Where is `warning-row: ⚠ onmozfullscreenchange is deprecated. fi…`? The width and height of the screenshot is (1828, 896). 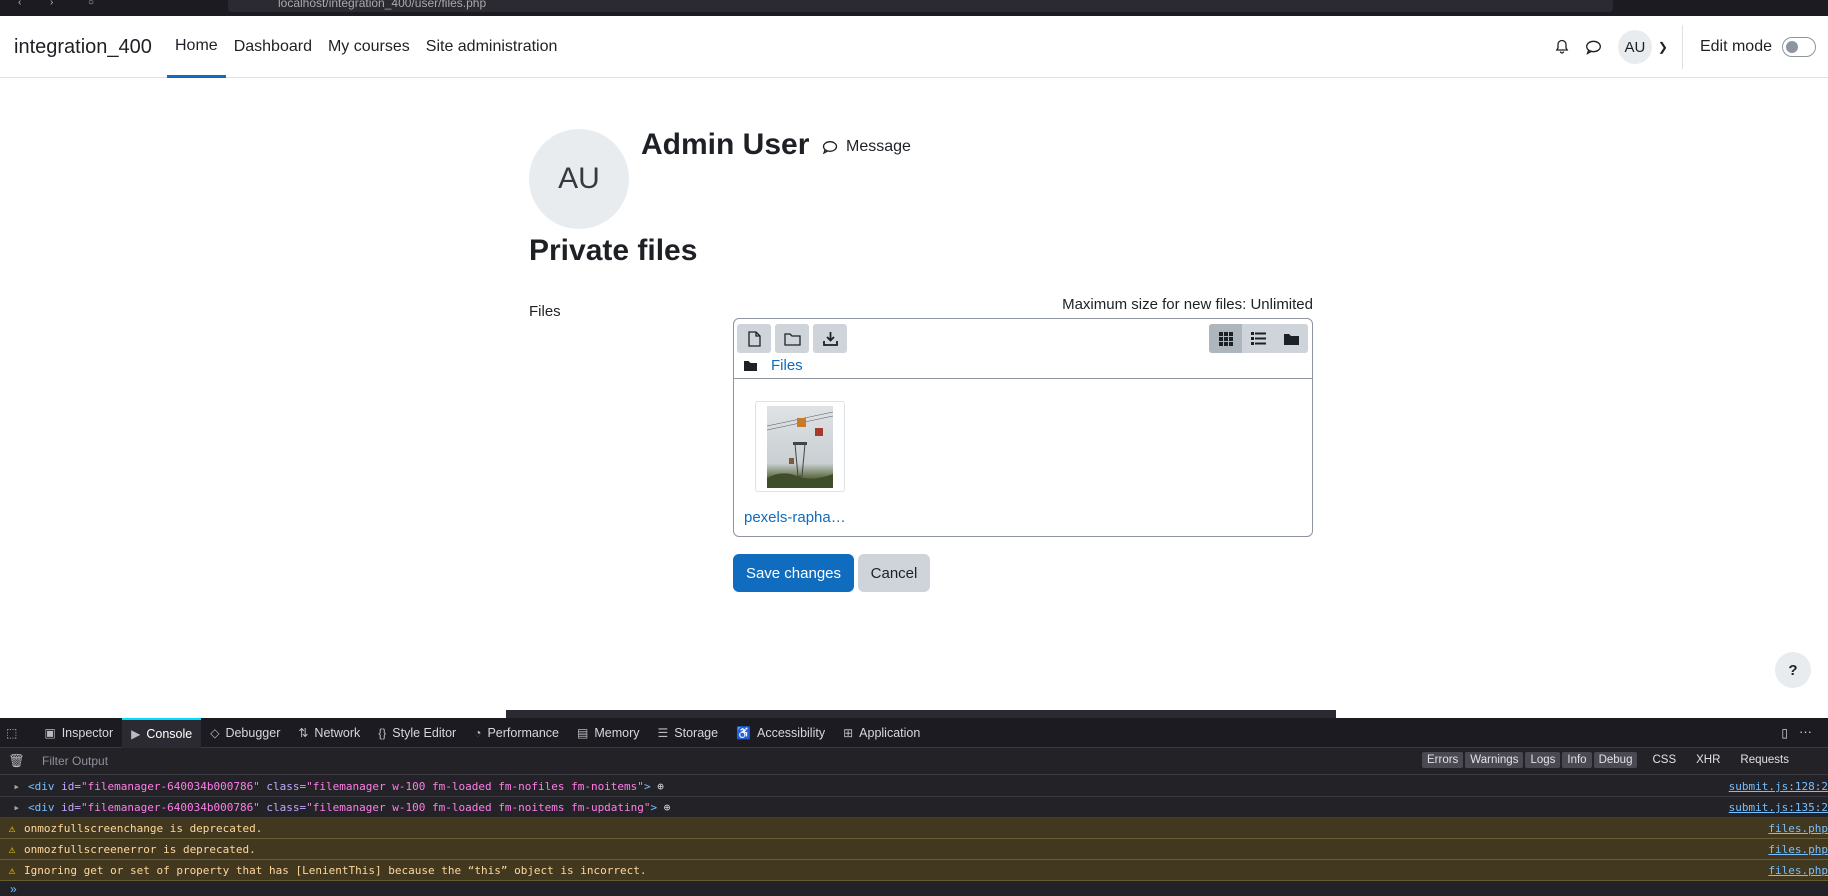
warning-row: ⚠ onmozfullscreenchange is deprecated. fi… is located at coordinates (914, 828).